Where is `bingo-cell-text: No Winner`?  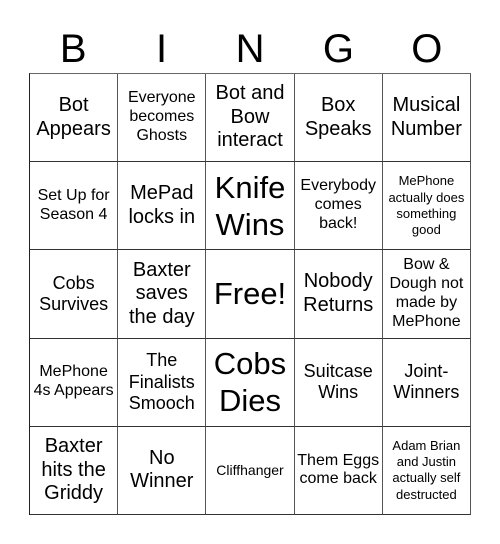
bingo-cell-text: No Winner is located at coordinates (162, 469).